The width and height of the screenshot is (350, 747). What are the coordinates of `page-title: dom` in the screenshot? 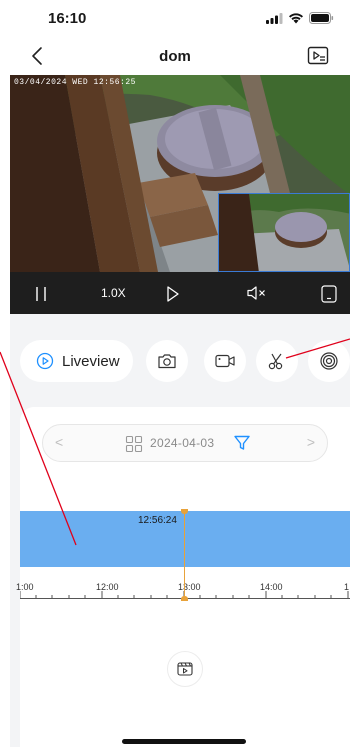 It's located at (175, 56).